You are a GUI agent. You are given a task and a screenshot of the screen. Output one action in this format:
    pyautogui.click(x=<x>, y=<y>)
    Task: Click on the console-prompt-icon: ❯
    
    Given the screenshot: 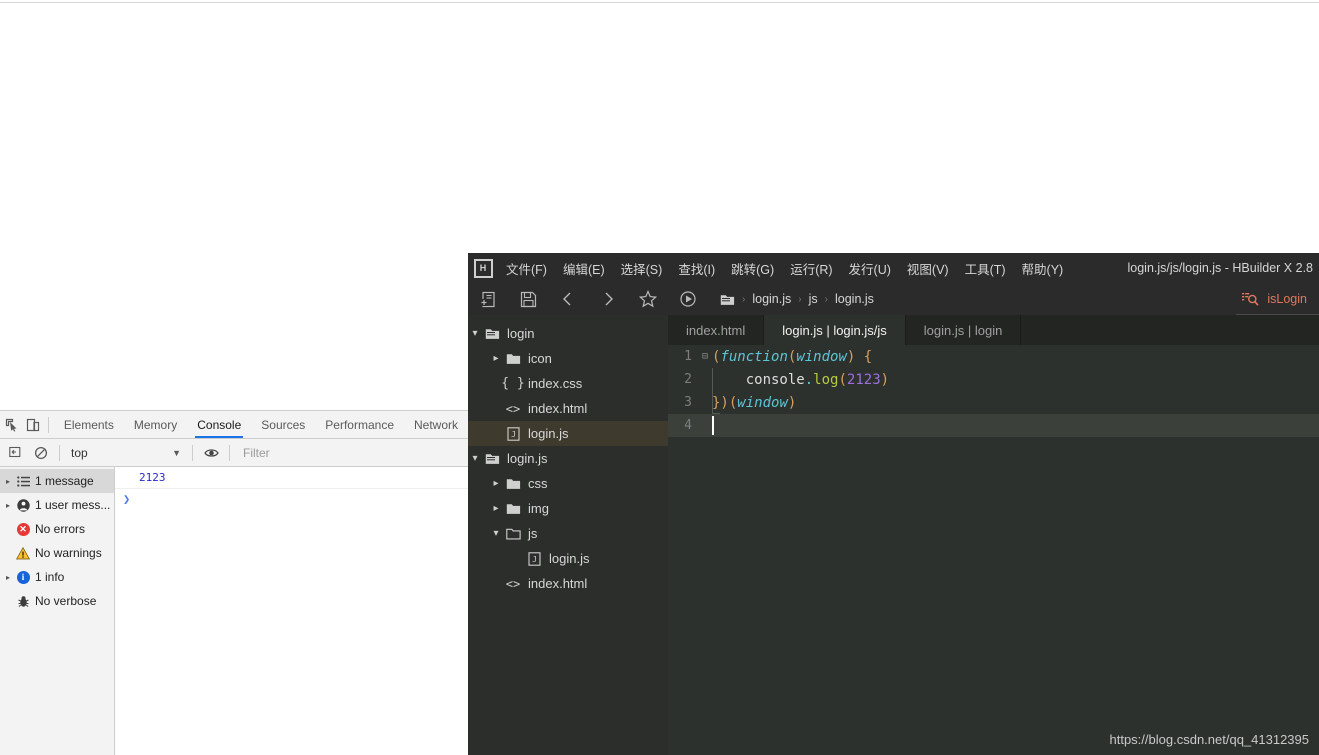 What is the action you would take?
    pyautogui.click(x=291, y=499)
    